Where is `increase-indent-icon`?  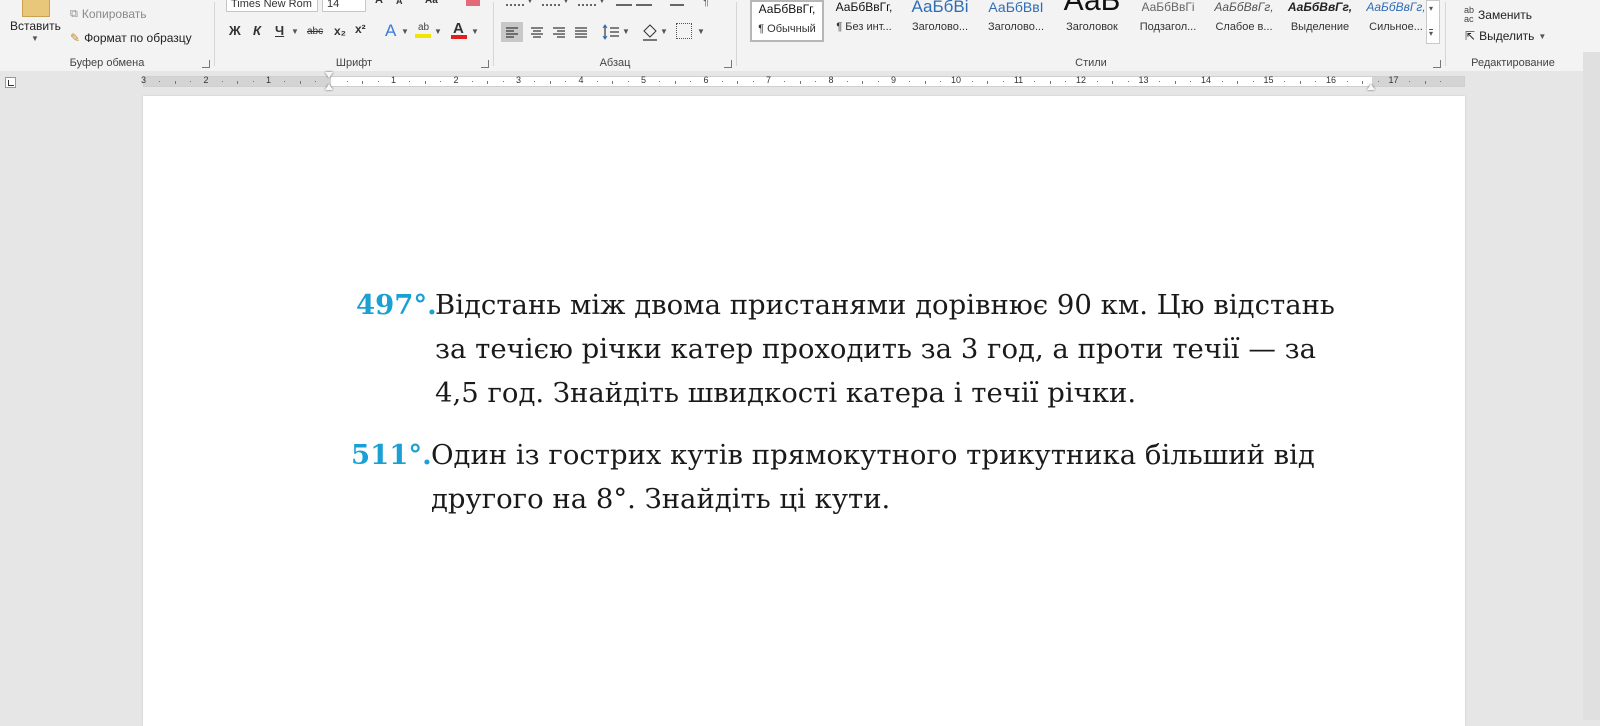
increase-indent-icon is located at coordinates (644, 3).